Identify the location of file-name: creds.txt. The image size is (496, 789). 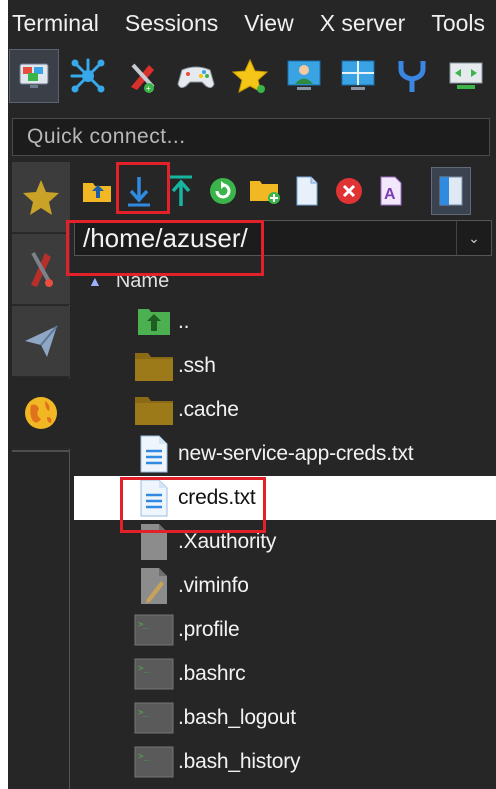
(217, 497).